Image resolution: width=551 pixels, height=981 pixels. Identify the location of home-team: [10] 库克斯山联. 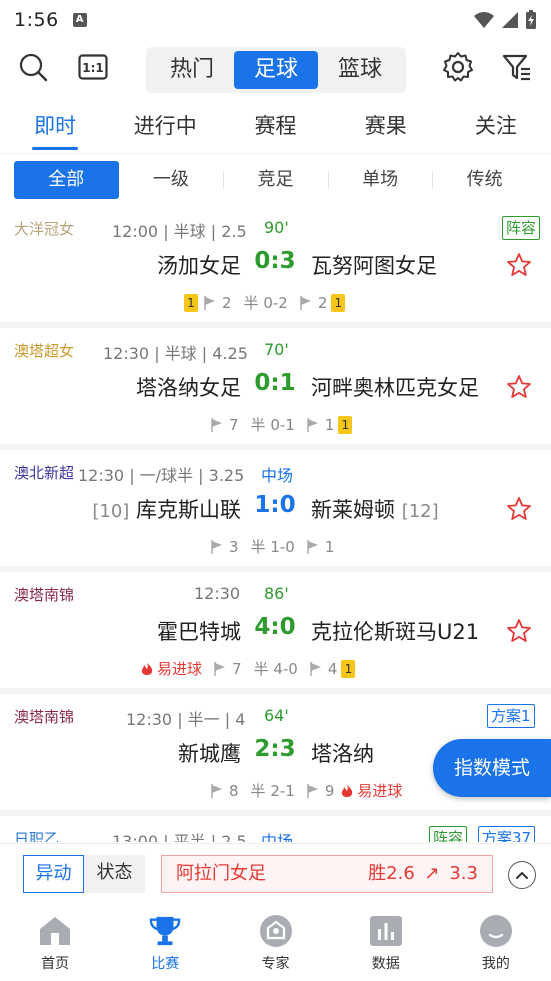
(166, 510).